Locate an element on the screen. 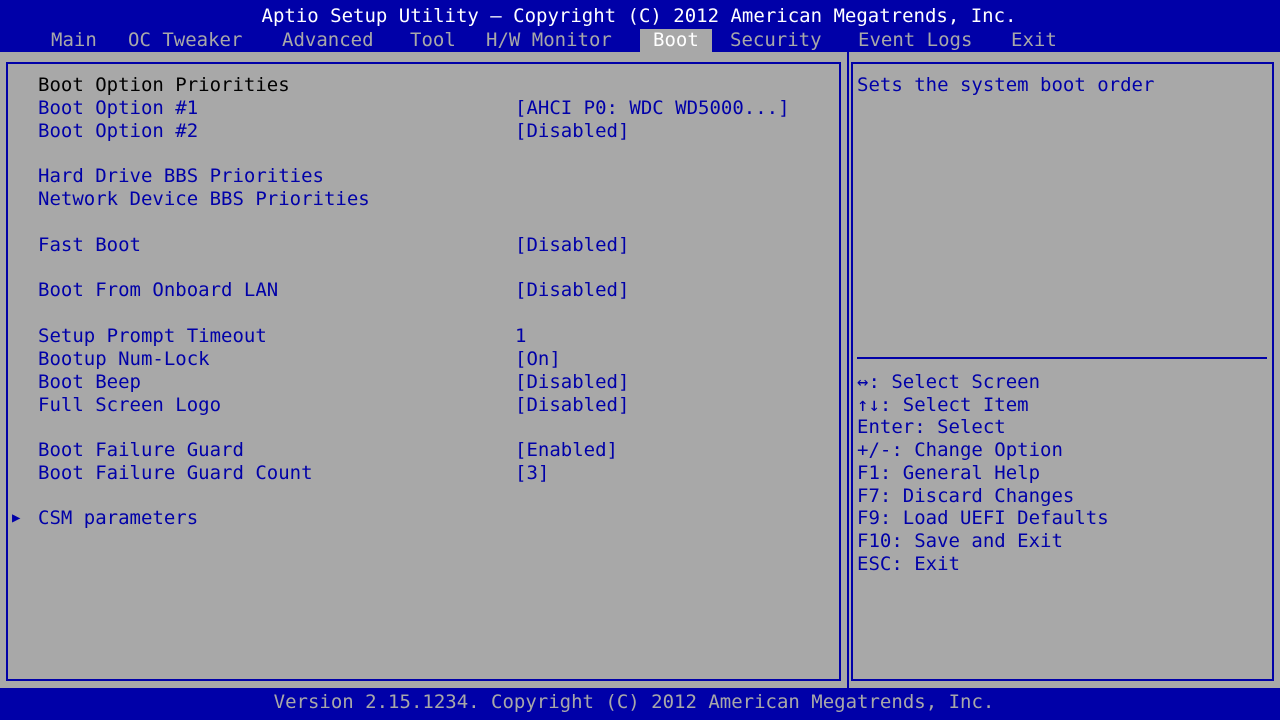 Image resolution: width=1280 pixels, height=720 pixels. setup-prompt-timeout-value: 1 is located at coordinates (520, 336).